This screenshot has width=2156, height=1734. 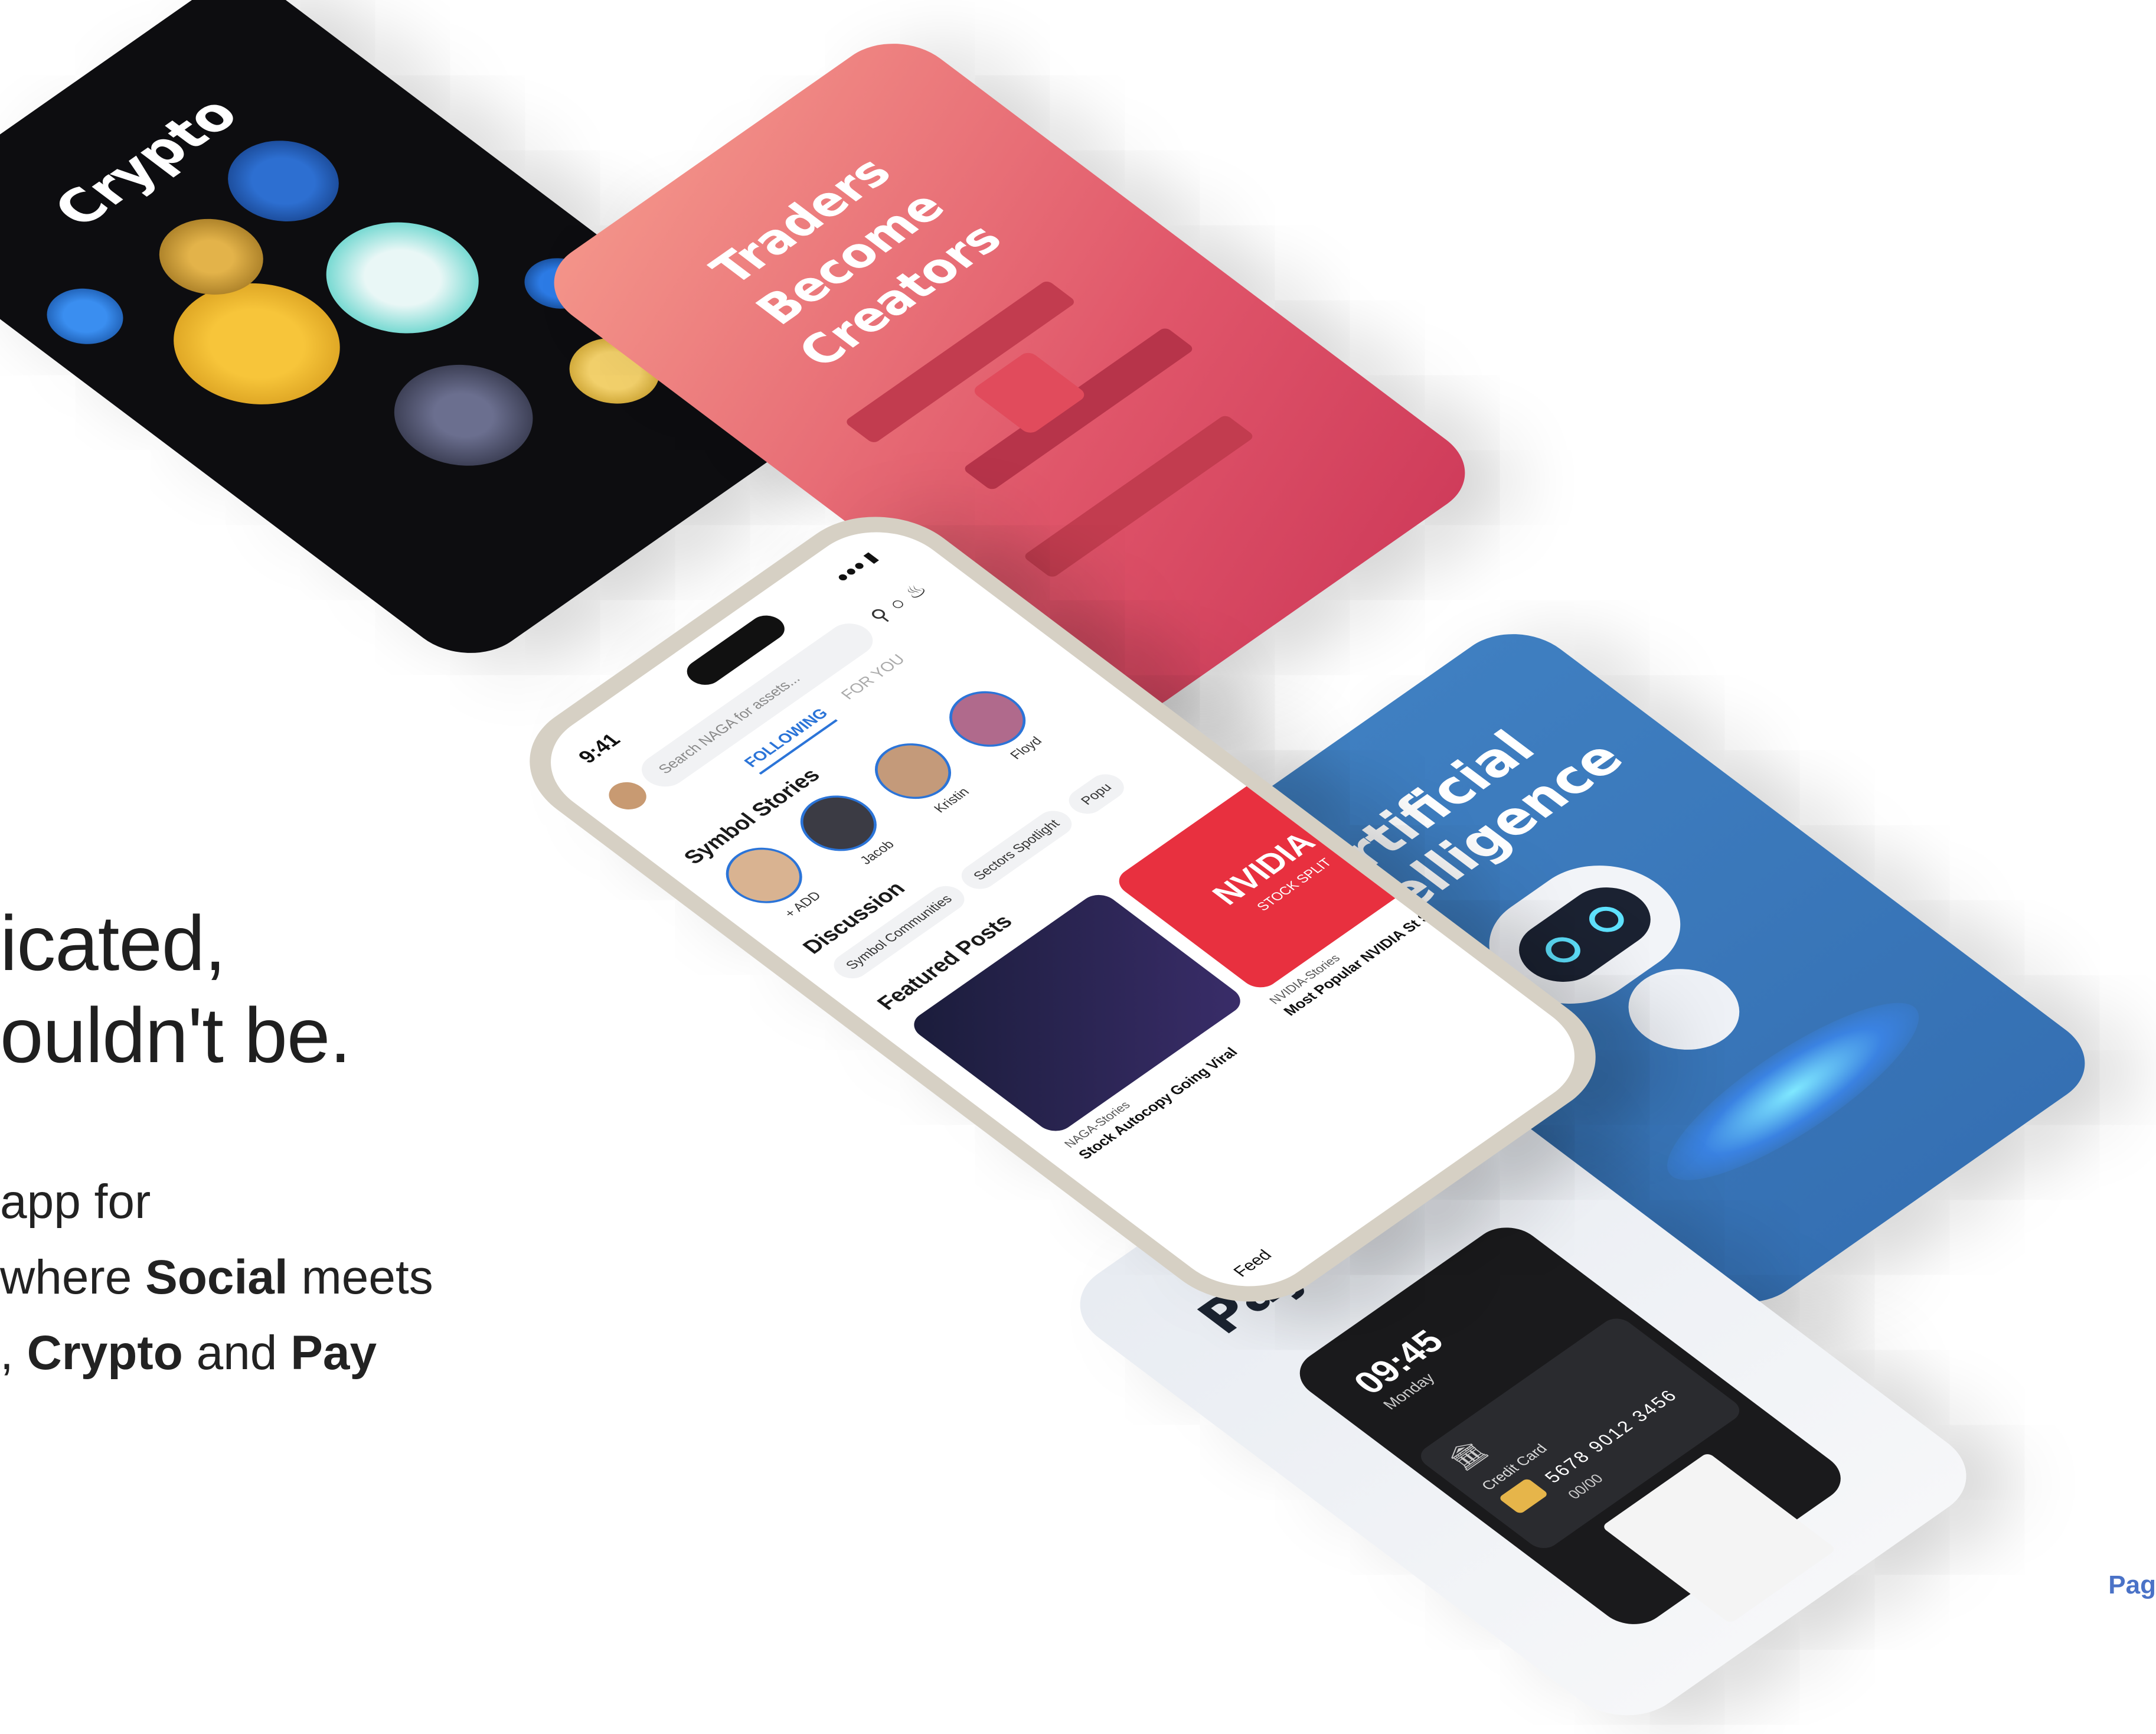 What do you see at coordinates (237, 1353) in the screenshot?
I see `hero-body-text: and` at bounding box center [237, 1353].